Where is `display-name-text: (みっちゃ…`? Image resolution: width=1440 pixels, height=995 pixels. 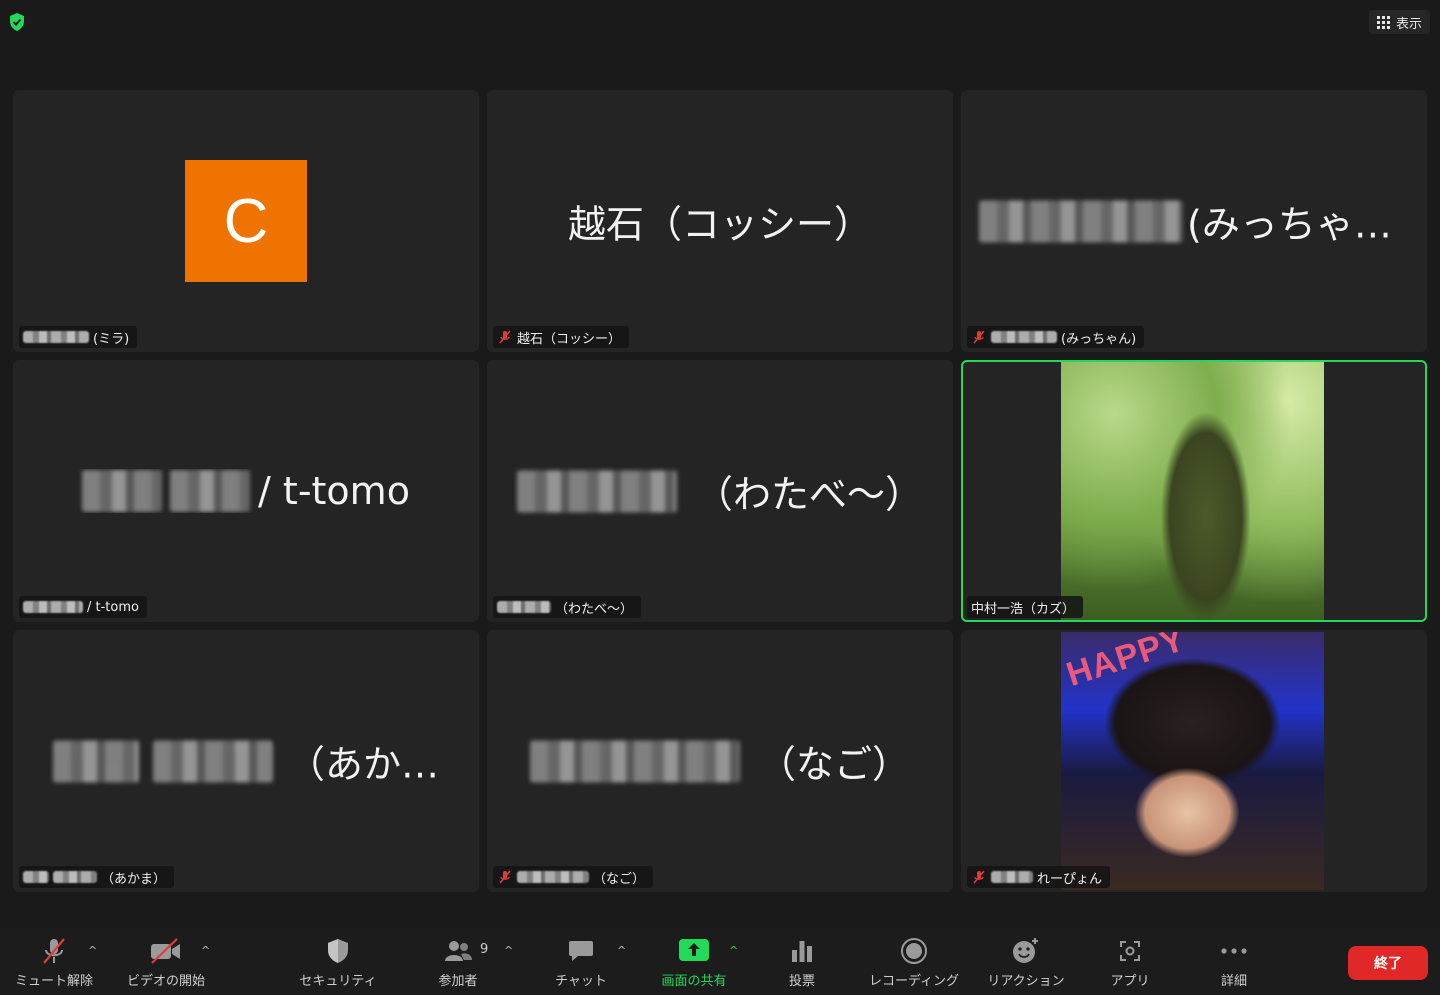
display-name-text: (みっちゃ… is located at coordinates (1289, 224).